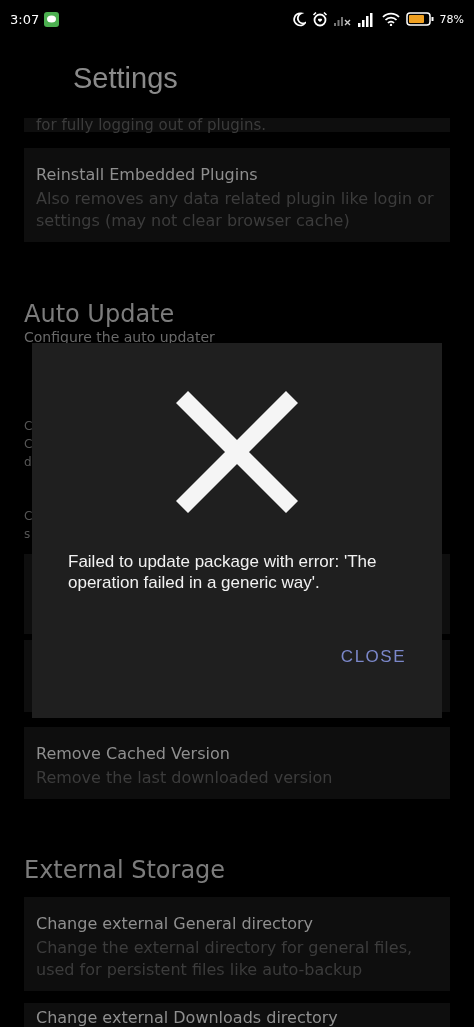 The image size is (474, 1027). What do you see at coordinates (120, 337) in the screenshot?
I see `section-subheading: Configure the auto updater` at bounding box center [120, 337].